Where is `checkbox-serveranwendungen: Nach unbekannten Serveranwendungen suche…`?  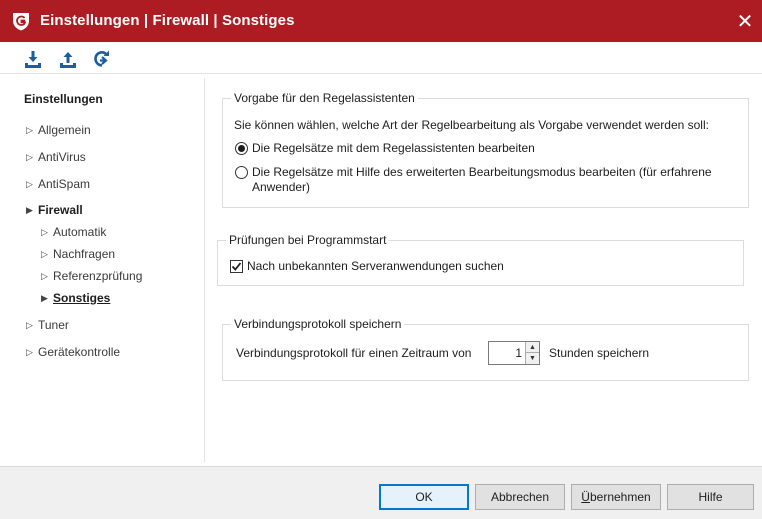 checkbox-serveranwendungen: Nach unbekannten Serveranwendungen suche… is located at coordinates (367, 266).